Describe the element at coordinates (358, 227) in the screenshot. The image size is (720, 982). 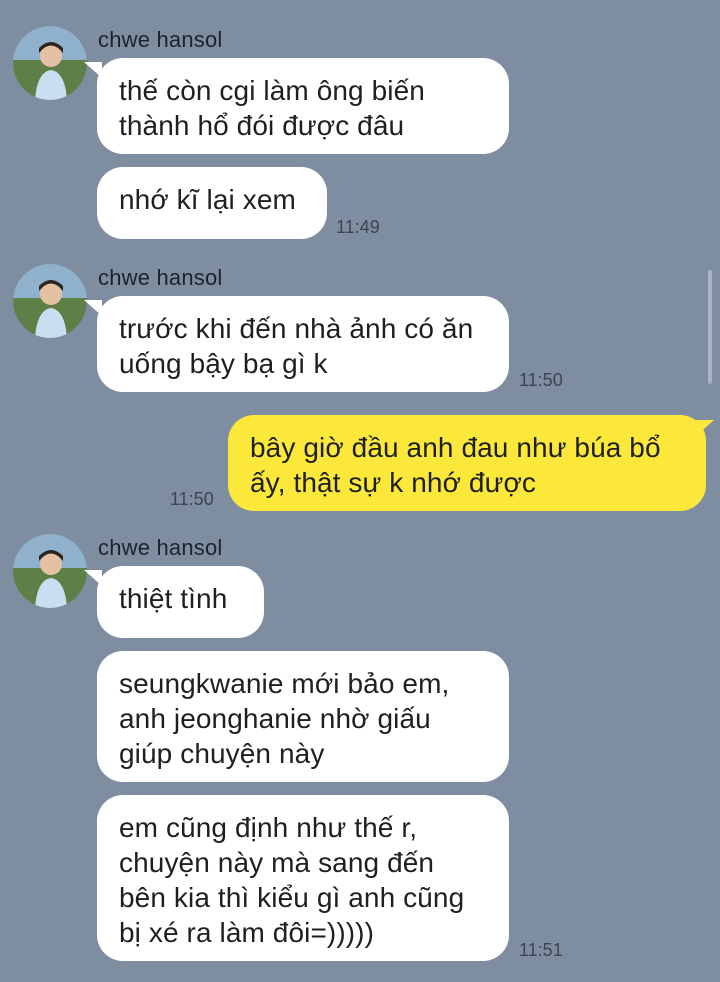
I see `message-timestamp: 11:49` at that location.